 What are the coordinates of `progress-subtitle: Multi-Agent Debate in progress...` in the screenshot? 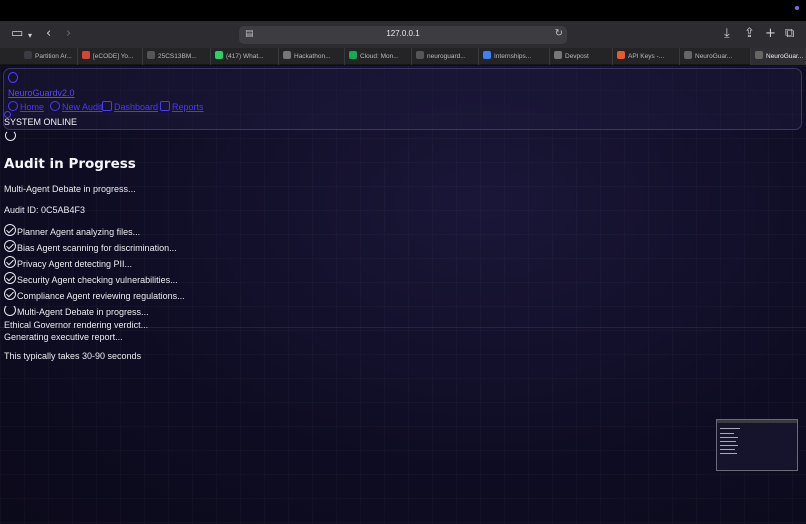 It's located at (70, 189).